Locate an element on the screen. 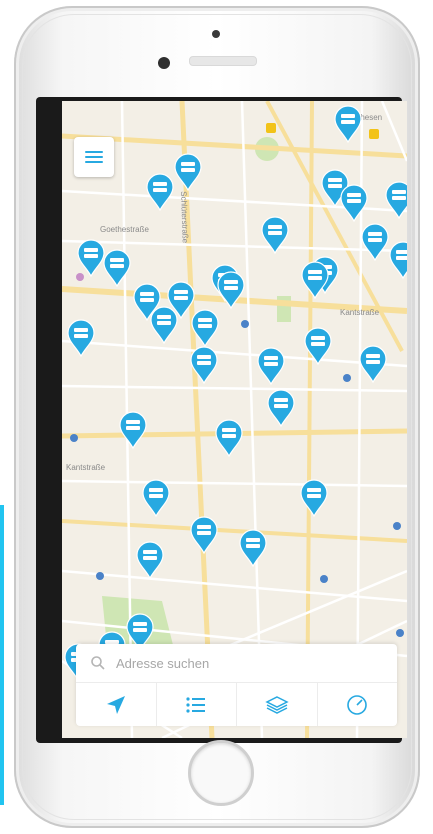  search-bar is located at coordinates (236, 663).